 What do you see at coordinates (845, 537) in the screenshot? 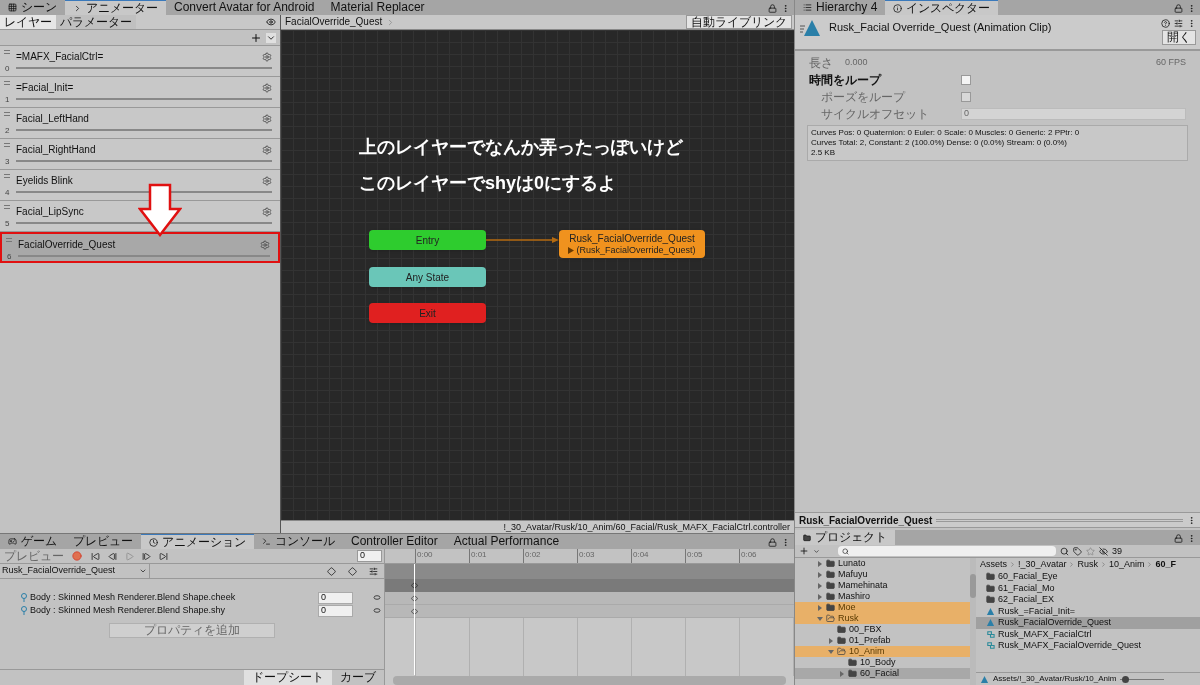
I see `panel-tab: プロジェクト` at bounding box center [845, 537].